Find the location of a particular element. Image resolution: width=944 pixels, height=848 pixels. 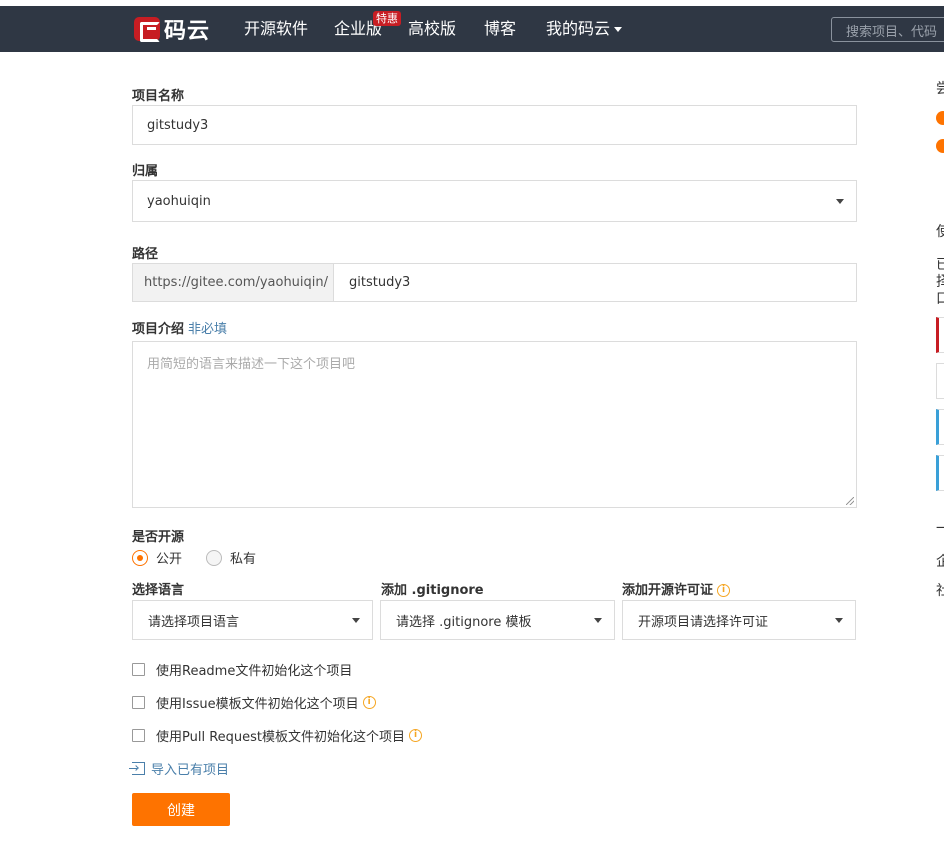

open-source-label: 是否开源 is located at coordinates (158, 537).